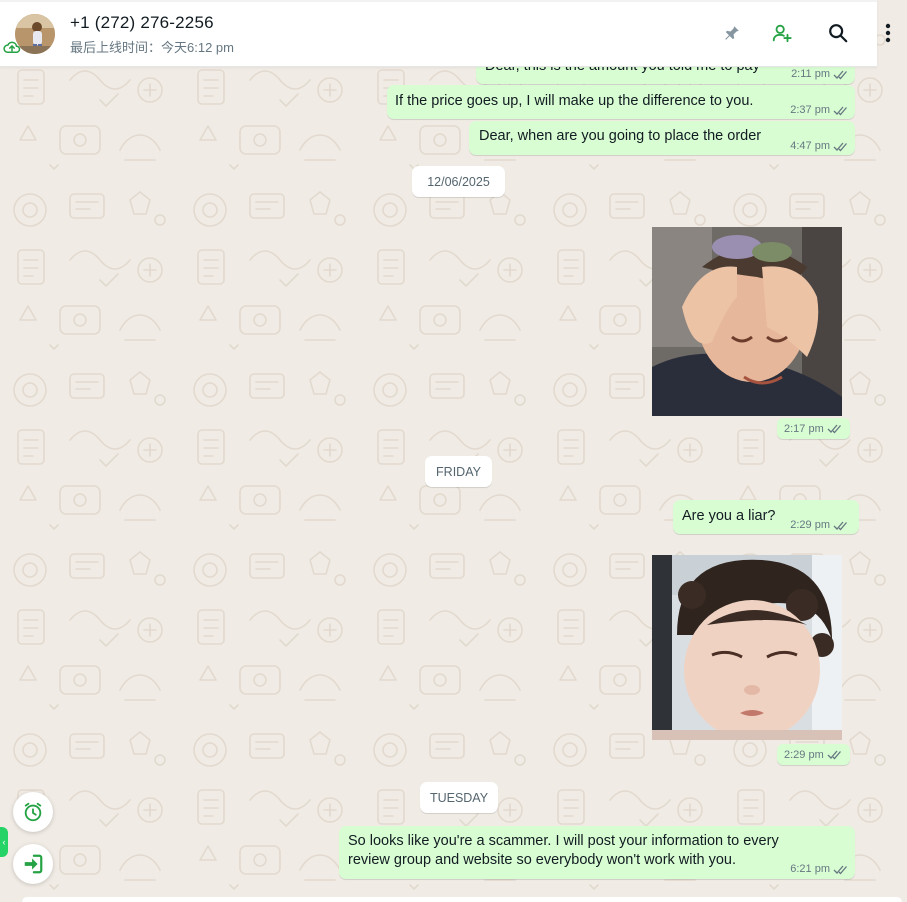 This screenshot has width=907, height=902. Describe the element at coordinates (33, 864) in the screenshot. I see `login-icon` at that location.